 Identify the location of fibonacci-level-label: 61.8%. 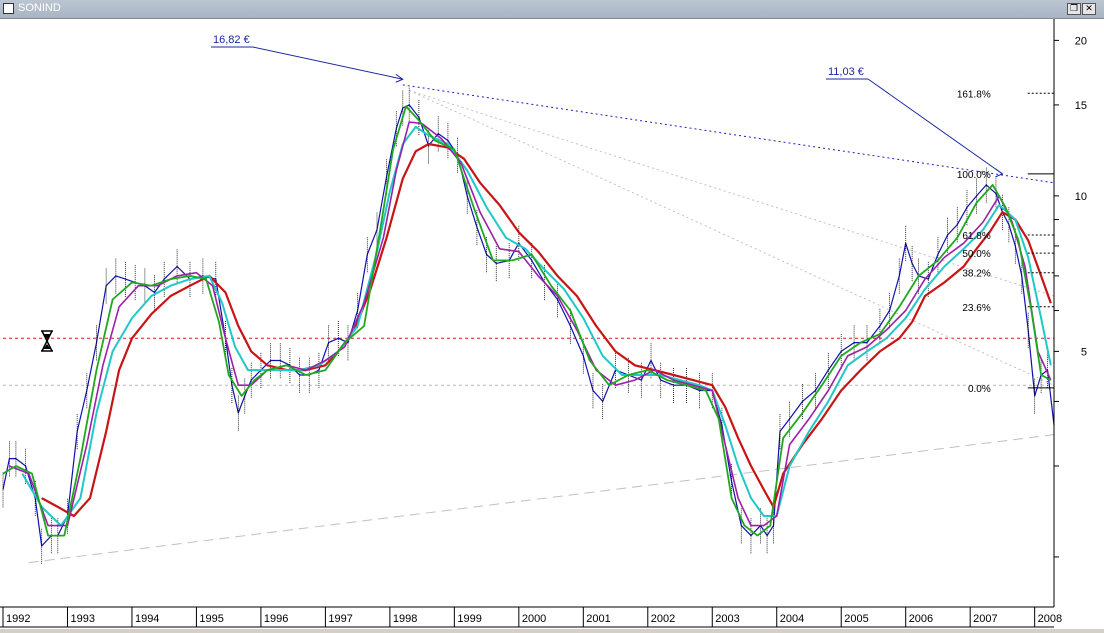
(976, 236).